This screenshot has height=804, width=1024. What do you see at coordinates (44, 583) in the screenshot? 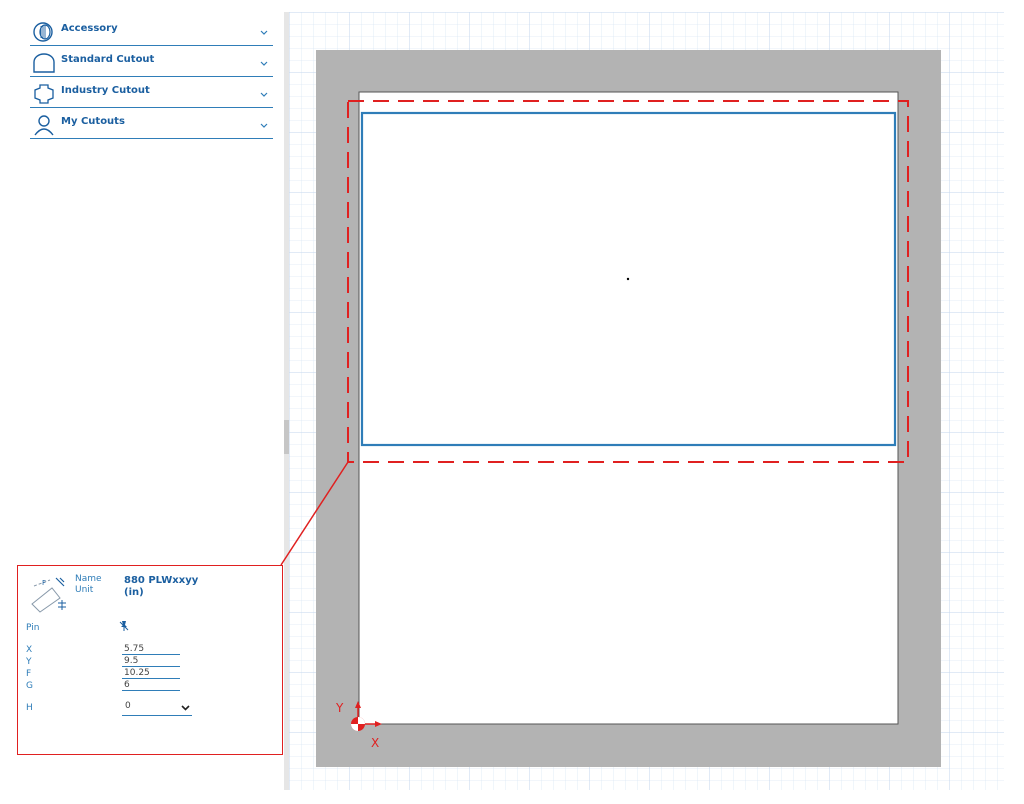
I see `svg-text: F` at bounding box center [44, 583].